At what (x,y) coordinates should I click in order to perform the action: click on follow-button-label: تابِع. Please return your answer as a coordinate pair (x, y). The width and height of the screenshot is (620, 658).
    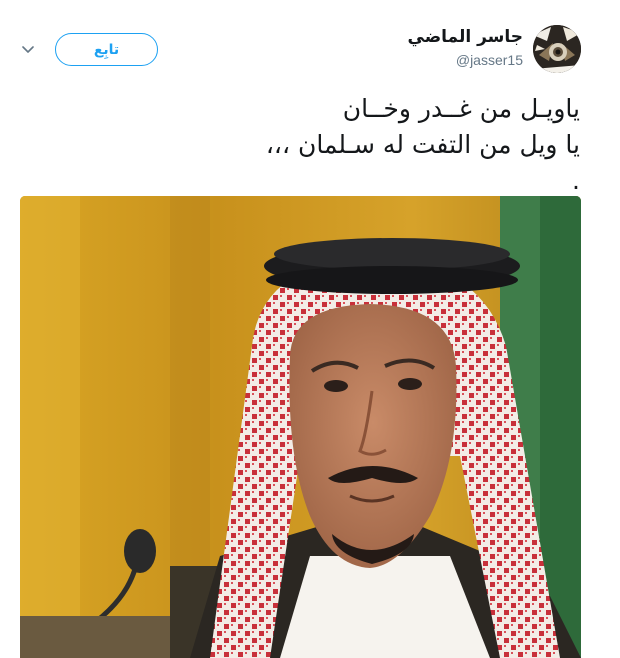
    Looking at the image, I should click on (106, 49).